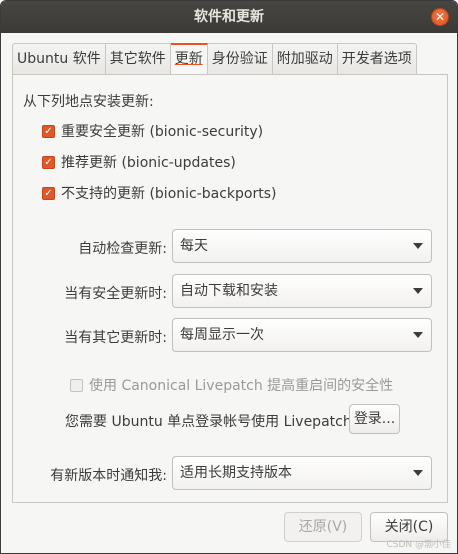 This screenshot has width=458, height=554. Describe the element at coordinates (302, 473) in the screenshot. I see `notify-select: 适用长期支持版本` at that location.